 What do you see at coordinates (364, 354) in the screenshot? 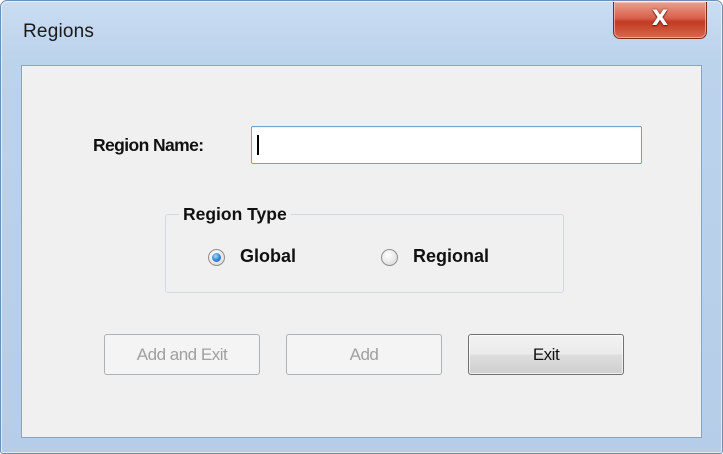
I see `add-button: Add` at bounding box center [364, 354].